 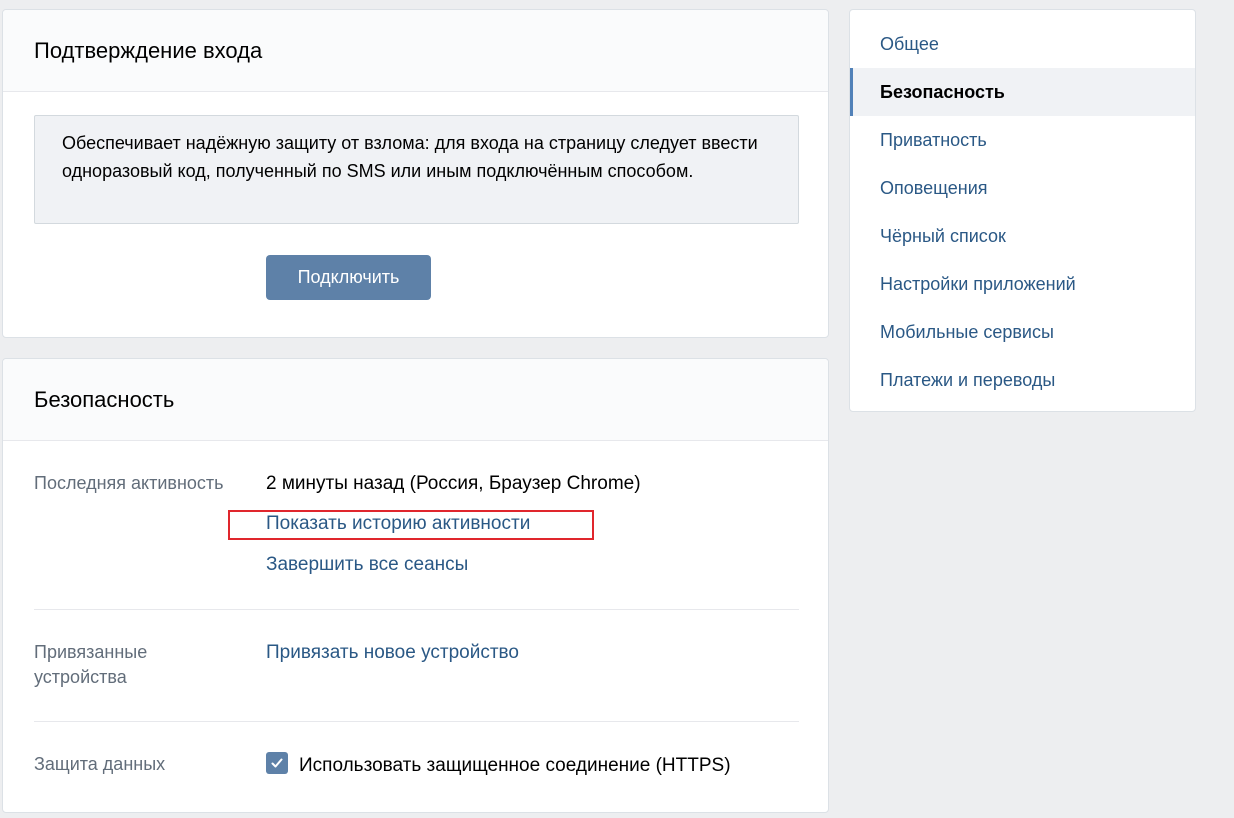 I want to click on data-protection-label: Защита данных, so click(x=100, y=764).